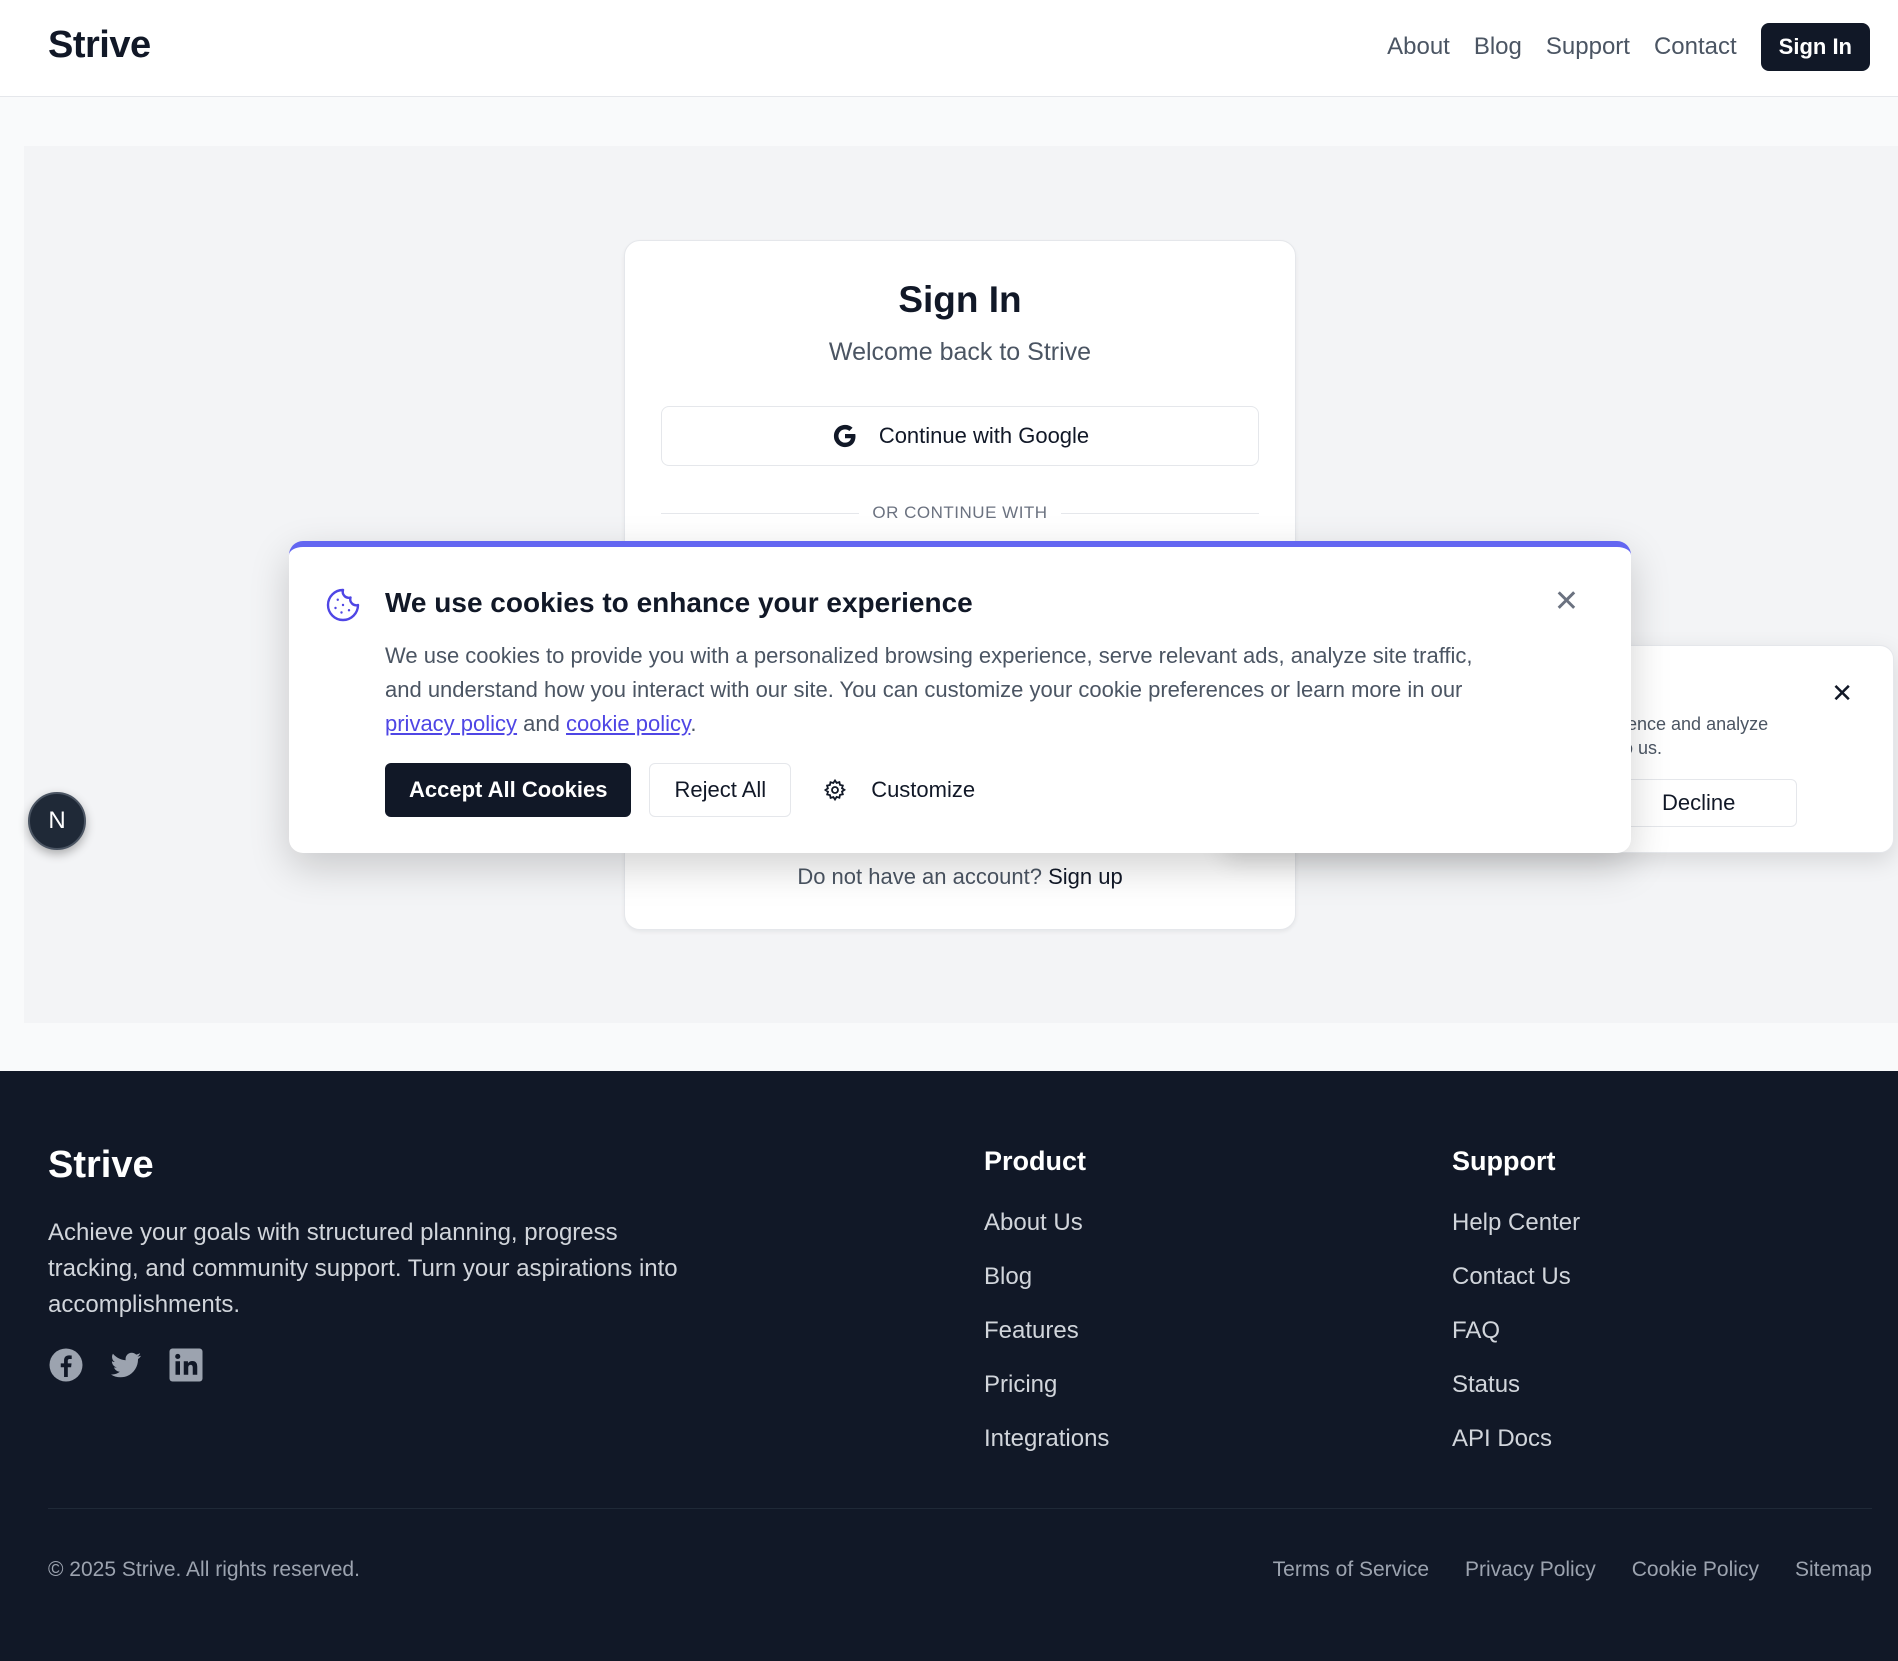 The width and height of the screenshot is (1898, 1661). Describe the element at coordinates (693, 723) in the screenshot. I see `cookie-body-end: .` at that location.